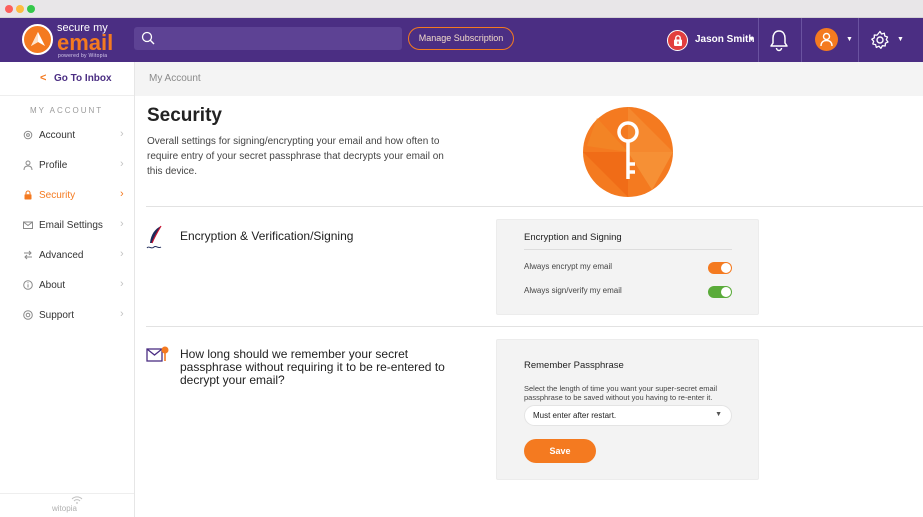 This screenshot has height=517, width=923. What do you see at coordinates (57, 135) in the screenshot?
I see `sidebar-item-label: Account` at bounding box center [57, 135].